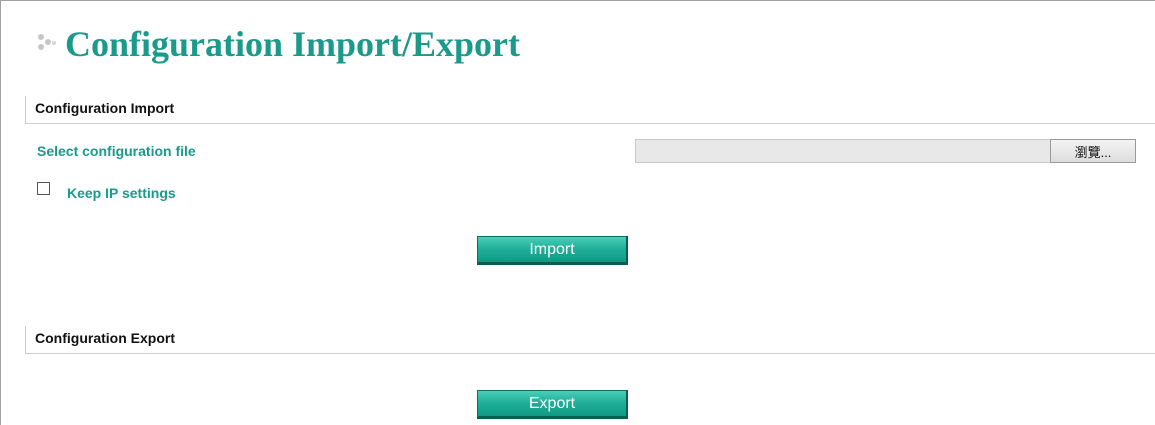 The height and width of the screenshot is (425, 1155). What do you see at coordinates (116, 151) in the screenshot?
I see `select-file-label: Select configuration file` at bounding box center [116, 151].